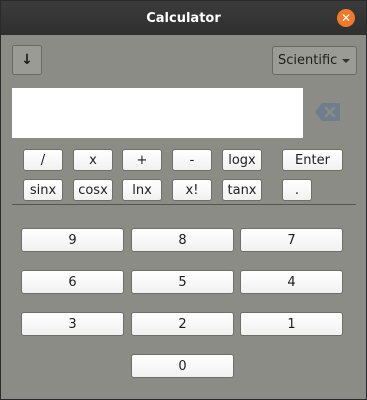 The width and height of the screenshot is (367, 400). What do you see at coordinates (72, 324) in the screenshot?
I see `digit-3-button: 3` at bounding box center [72, 324].